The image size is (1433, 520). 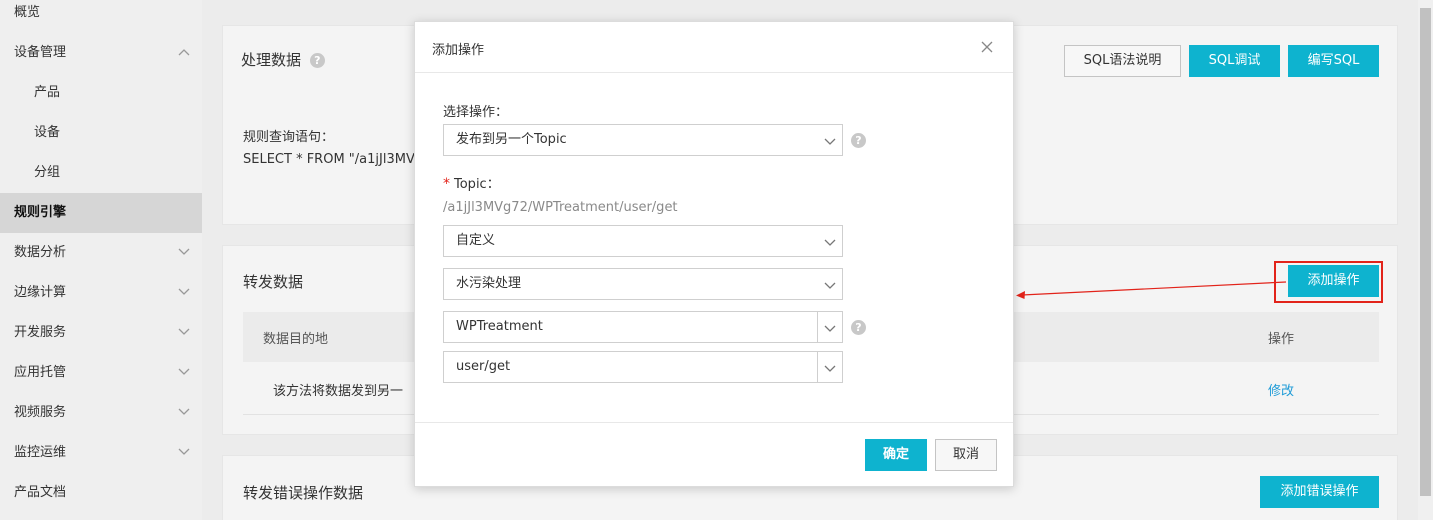 What do you see at coordinates (47, 132) in the screenshot?
I see `sidebar-item-label: 设备` at bounding box center [47, 132].